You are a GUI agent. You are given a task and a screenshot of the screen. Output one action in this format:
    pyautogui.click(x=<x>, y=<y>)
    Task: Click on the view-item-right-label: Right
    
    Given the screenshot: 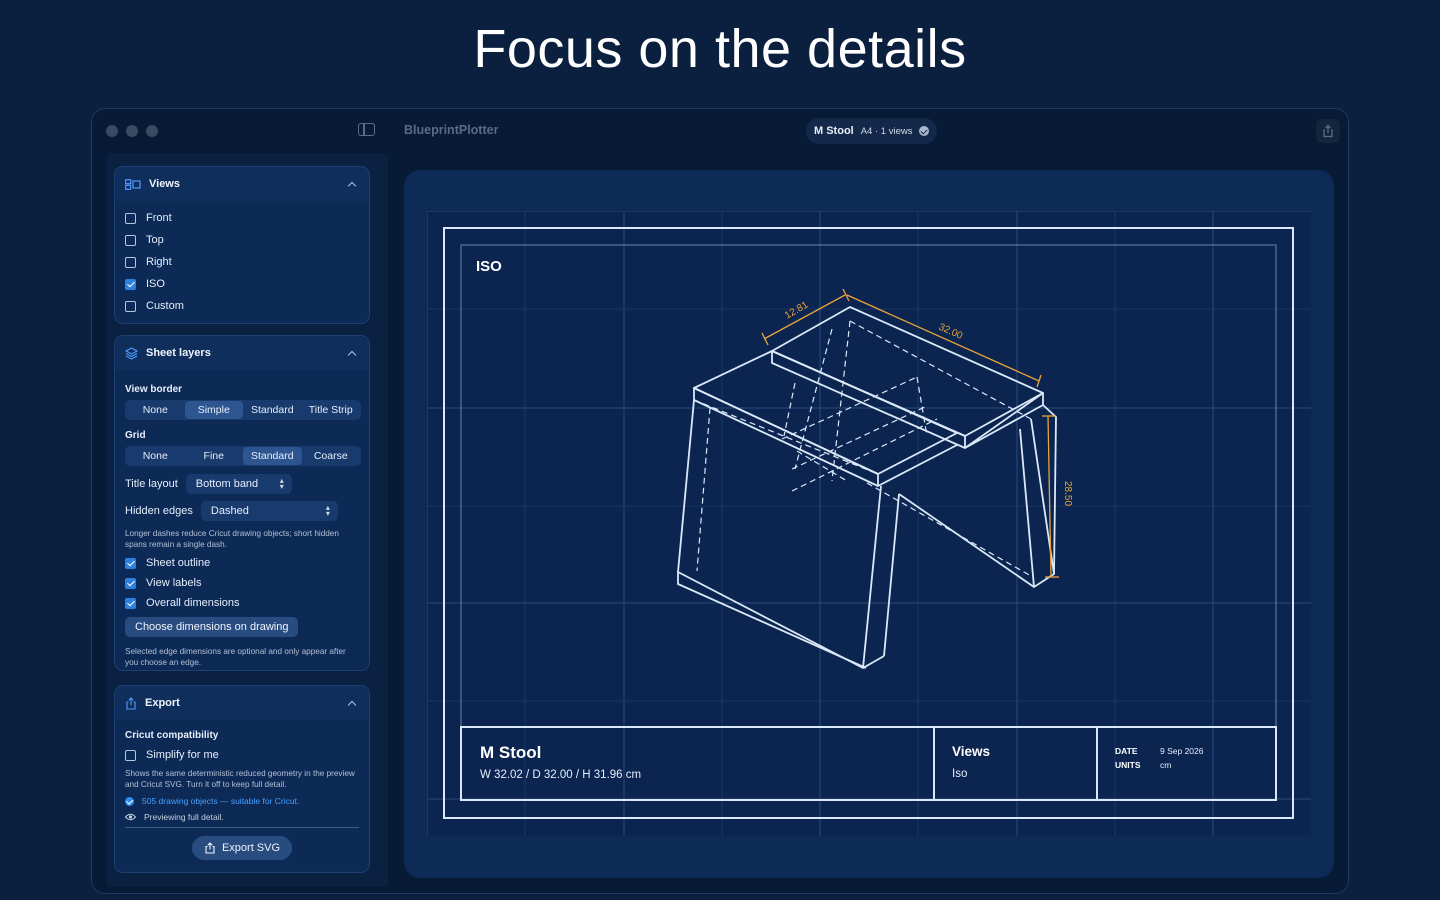 What is the action you would take?
    pyautogui.click(x=159, y=262)
    